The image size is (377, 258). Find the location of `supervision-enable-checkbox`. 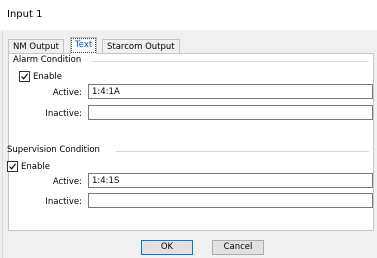

supervision-enable-checkbox is located at coordinates (12, 166).